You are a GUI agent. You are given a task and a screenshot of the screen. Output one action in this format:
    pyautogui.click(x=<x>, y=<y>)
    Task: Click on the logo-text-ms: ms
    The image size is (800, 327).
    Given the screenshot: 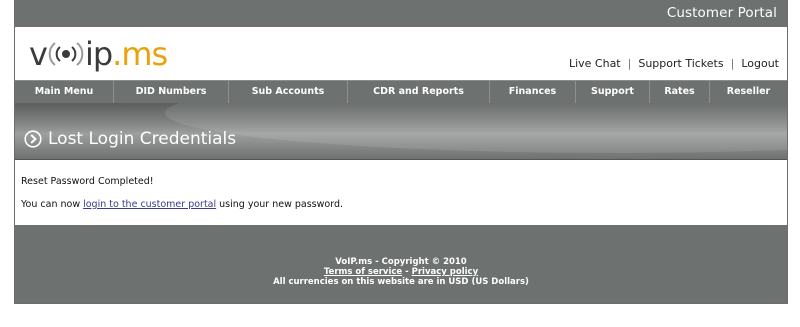 What is the action you would take?
    pyautogui.click(x=144, y=54)
    